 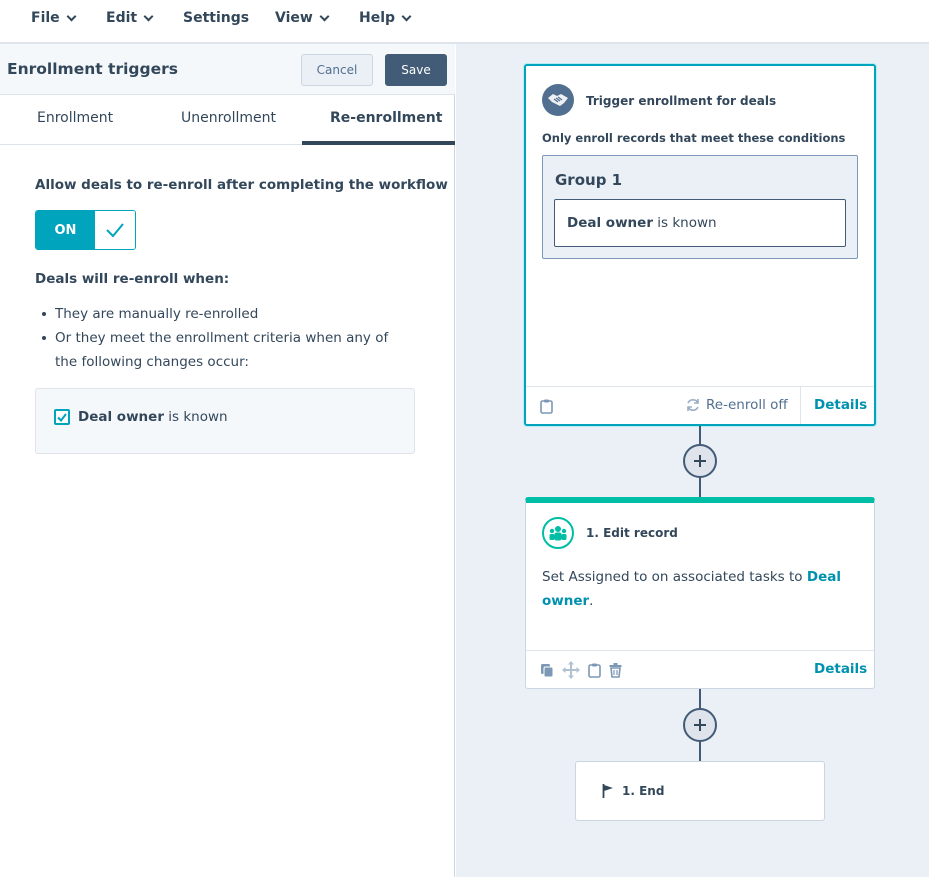 I want to click on active-tab-indicator, so click(x=378, y=143).